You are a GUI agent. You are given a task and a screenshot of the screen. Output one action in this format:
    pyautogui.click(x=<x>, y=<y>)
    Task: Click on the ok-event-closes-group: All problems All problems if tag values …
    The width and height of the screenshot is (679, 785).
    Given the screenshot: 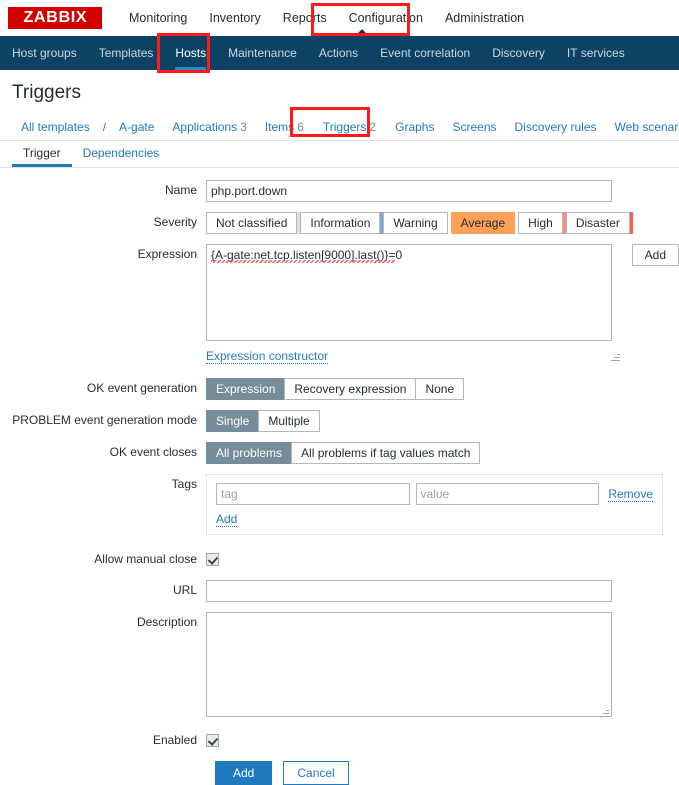 What is the action you would take?
    pyautogui.click(x=343, y=453)
    